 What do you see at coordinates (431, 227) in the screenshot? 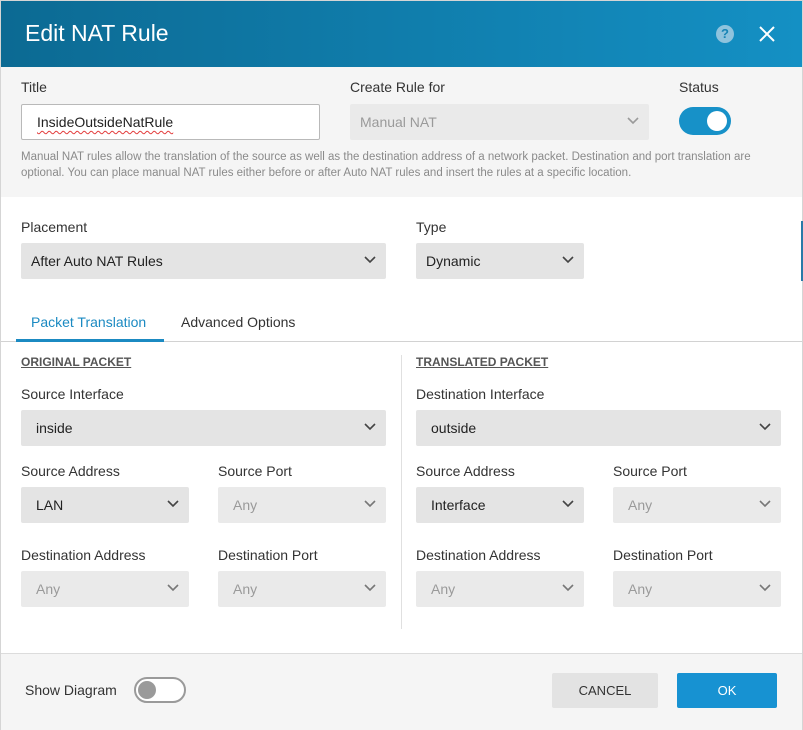
I see `type-label: Type` at bounding box center [431, 227].